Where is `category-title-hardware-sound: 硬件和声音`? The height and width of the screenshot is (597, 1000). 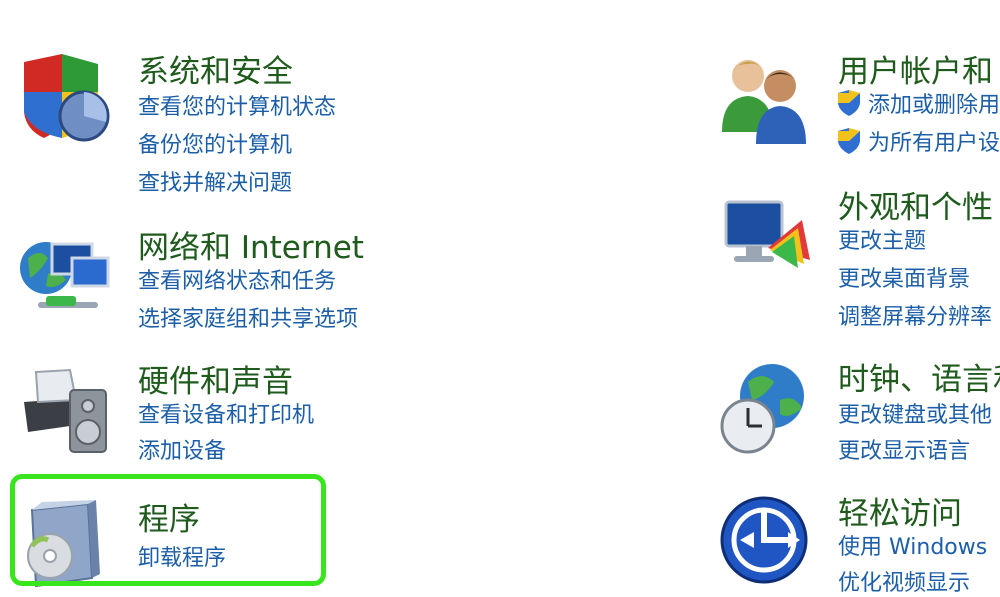
category-title-hardware-sound: 硬件和声音 is located at coordinates (215, 378).